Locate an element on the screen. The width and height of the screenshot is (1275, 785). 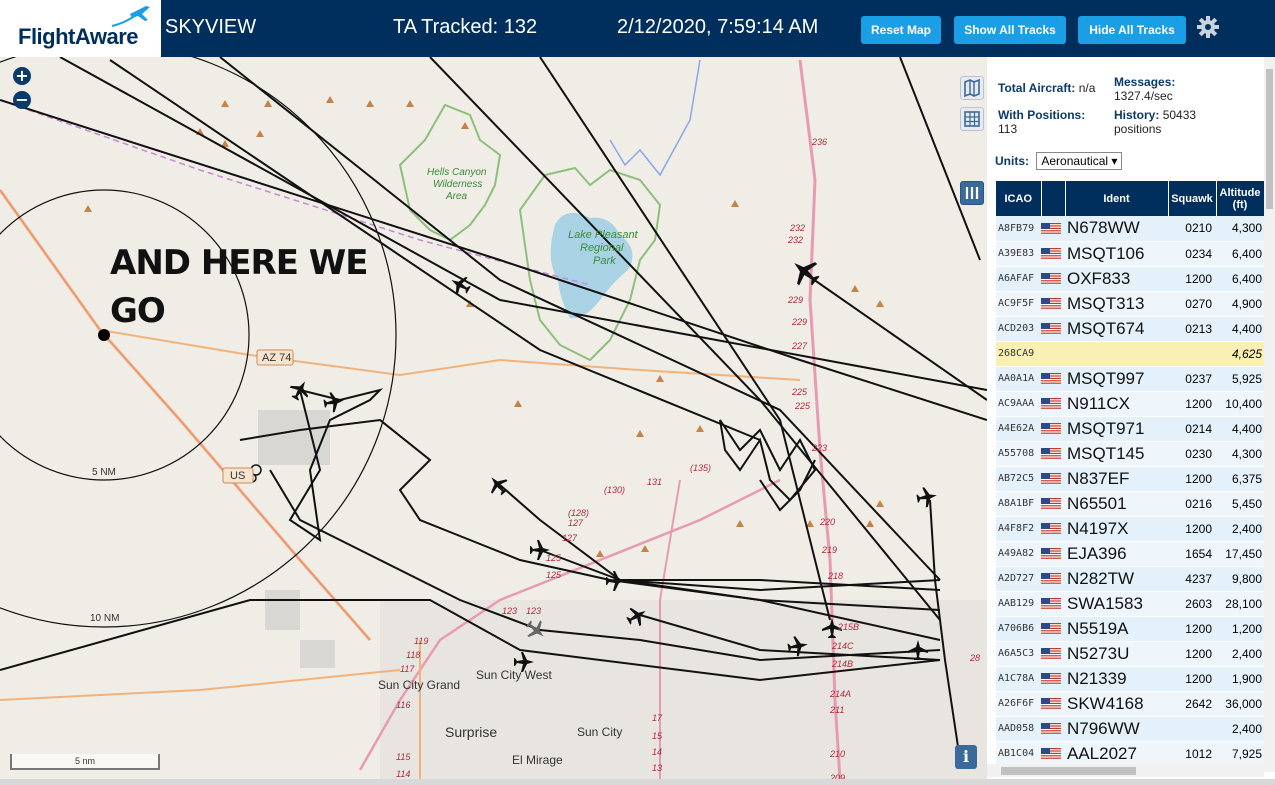
road-number: 214C is located at coordinates (843, 646).